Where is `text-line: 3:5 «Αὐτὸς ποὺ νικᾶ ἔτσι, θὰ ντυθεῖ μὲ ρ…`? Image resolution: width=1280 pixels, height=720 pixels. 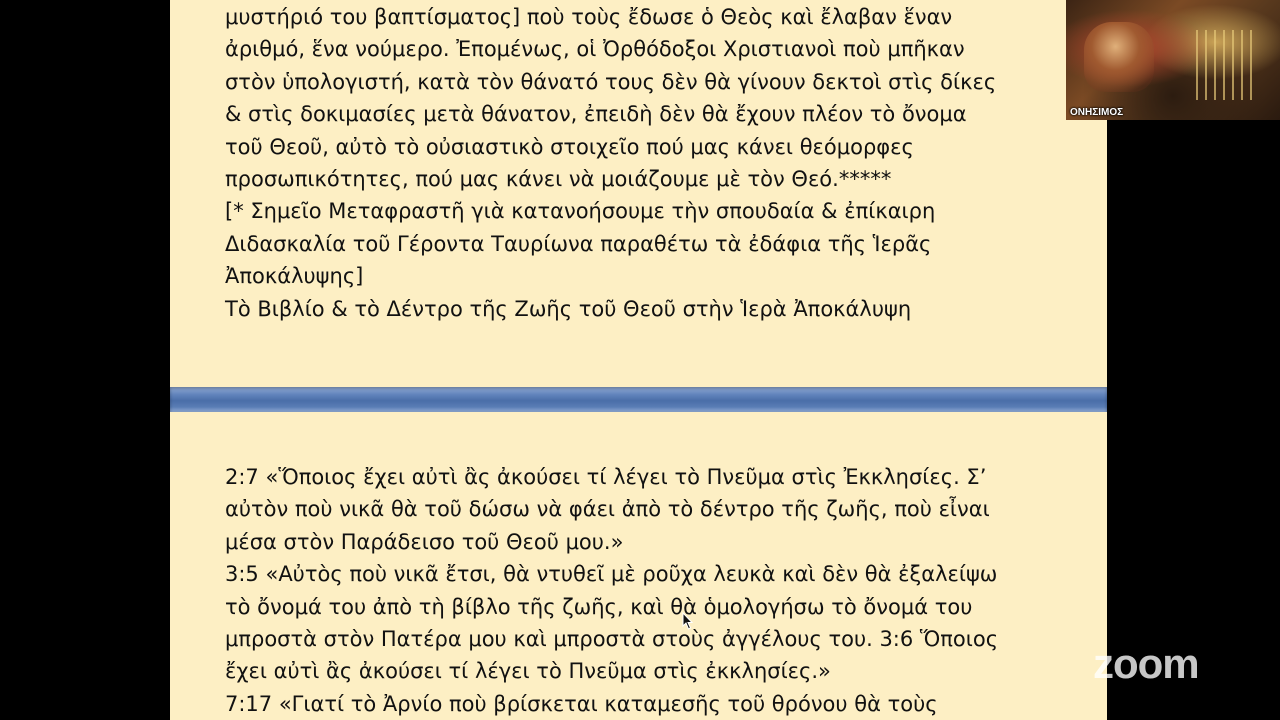 text-line: 3:5 «Αὐτὸς ποὺ νικᾶ ἔτσι, θὰ ντυθεῖ μὲ ρ… is located at coordinates (611, 574).